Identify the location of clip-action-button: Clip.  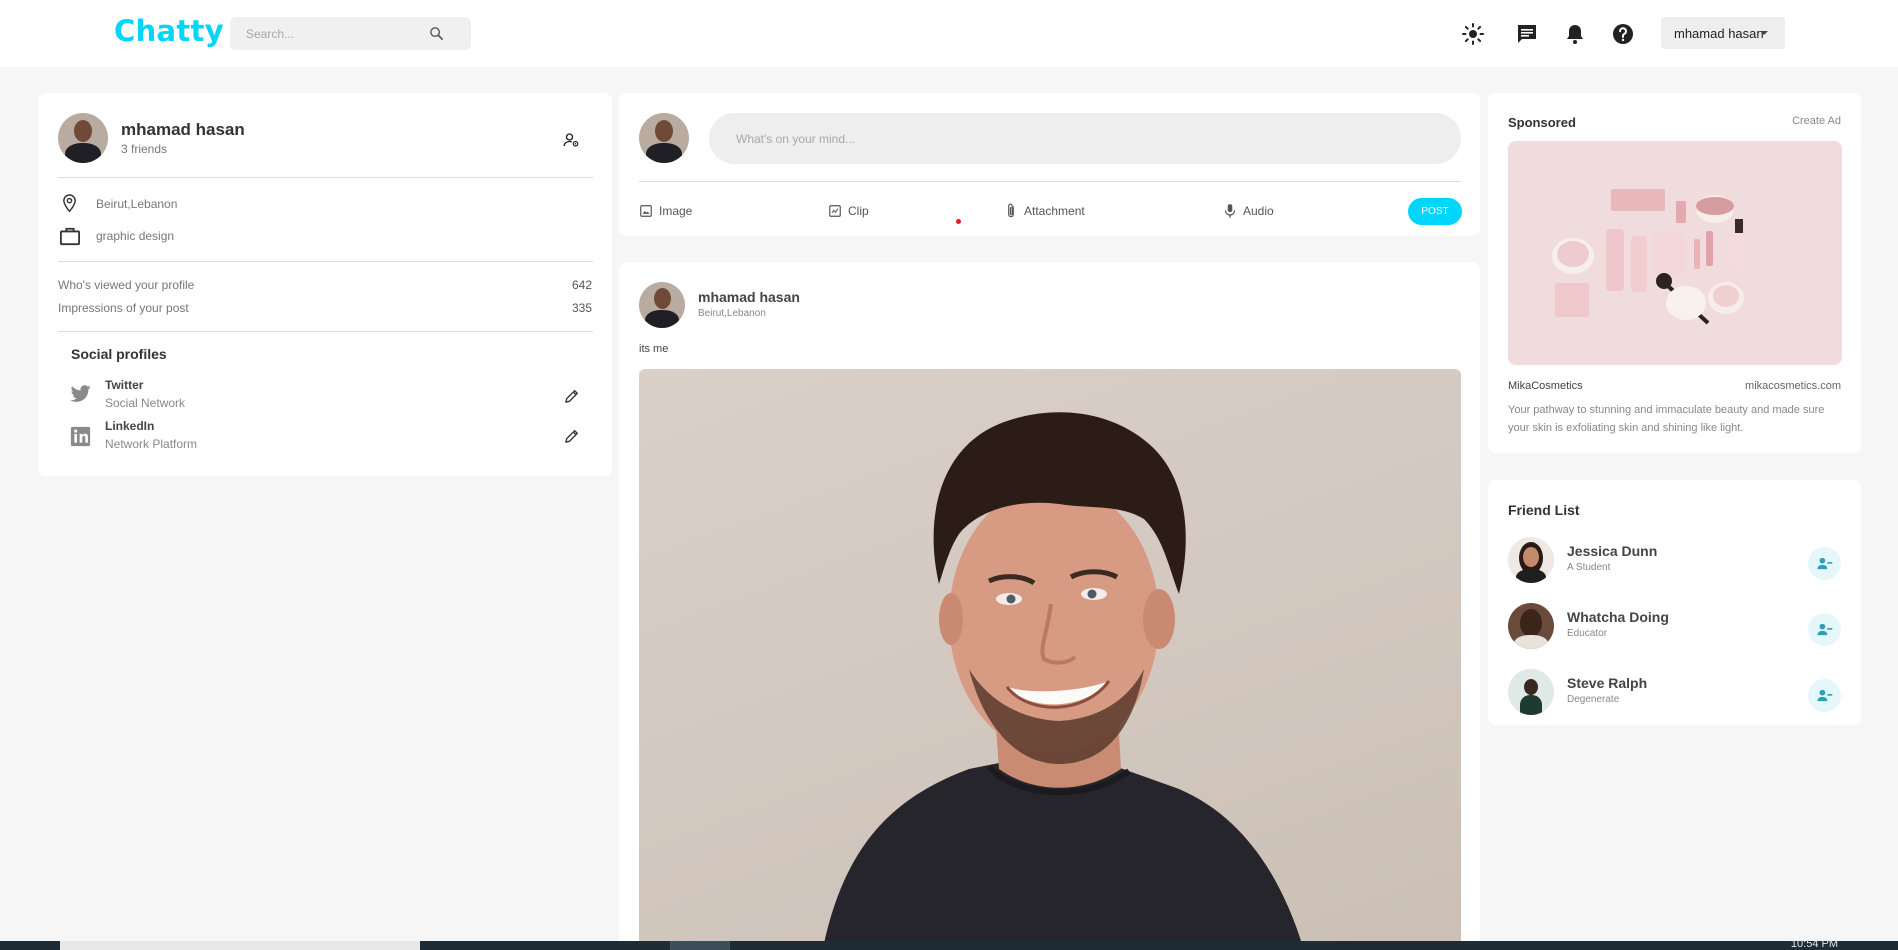
(848, 211).